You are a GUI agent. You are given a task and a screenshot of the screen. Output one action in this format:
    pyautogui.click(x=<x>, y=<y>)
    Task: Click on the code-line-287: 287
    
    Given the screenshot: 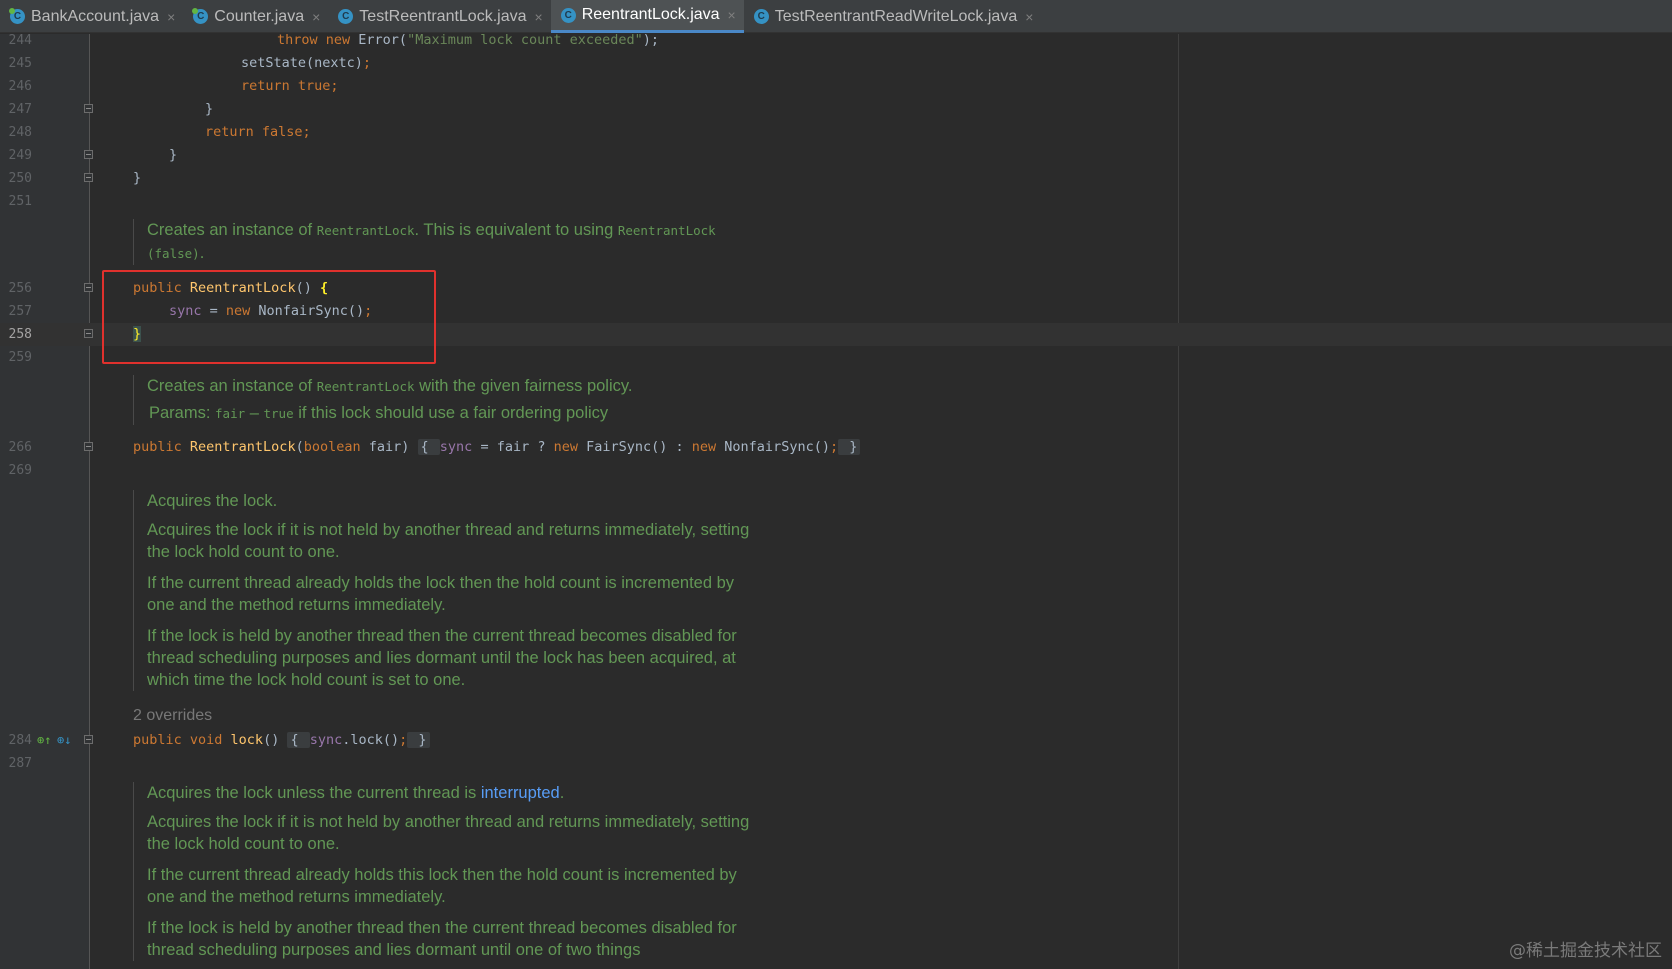 What is the action you would take?
    pyautogui.click(x=836, y=763)
    